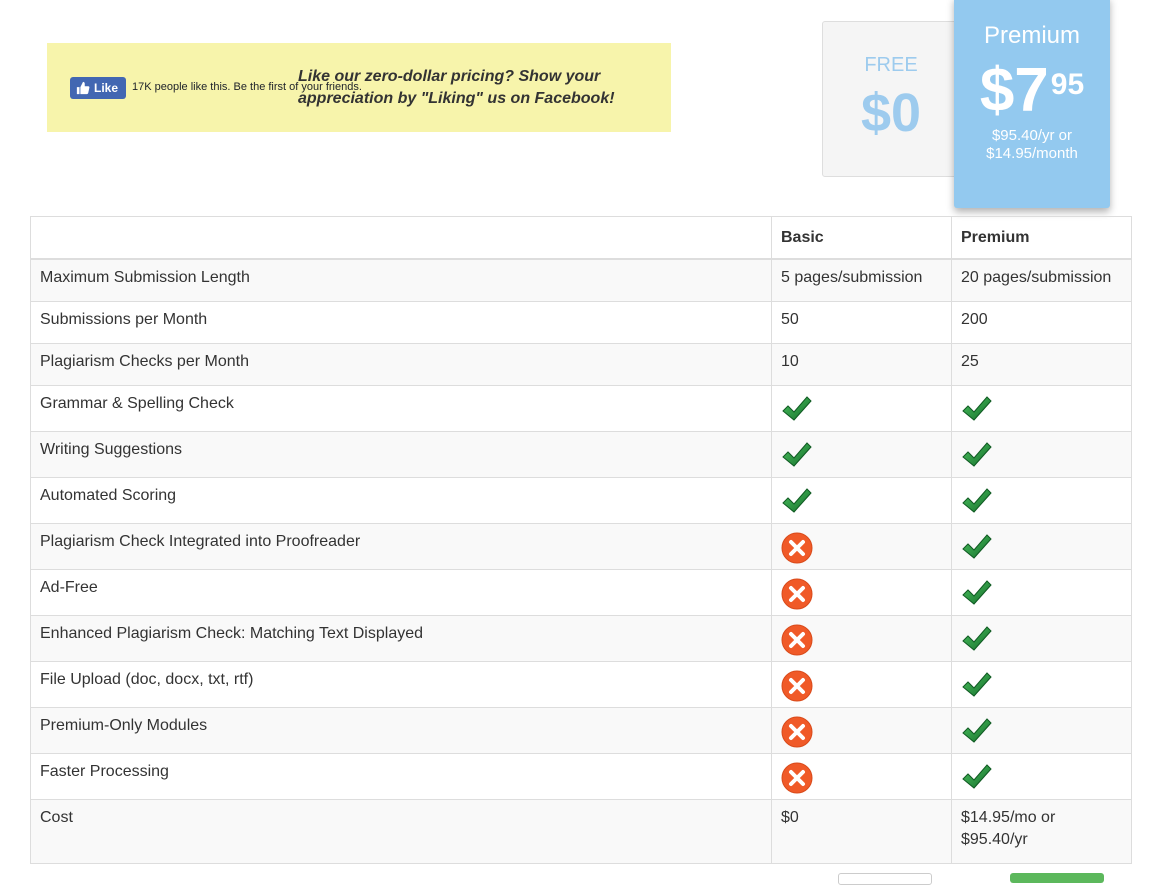 The image size is (1170, 885). I want to click on premium-value: $14.95/mo or $95.40/yr, so click(1041, 831).